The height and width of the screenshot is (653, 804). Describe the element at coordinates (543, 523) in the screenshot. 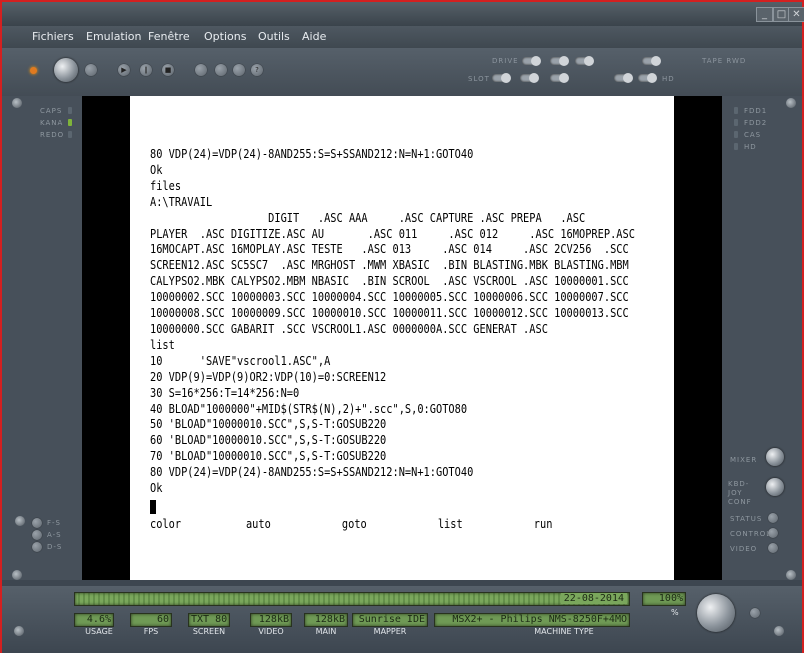

I see `fkey-run: run` at that location.